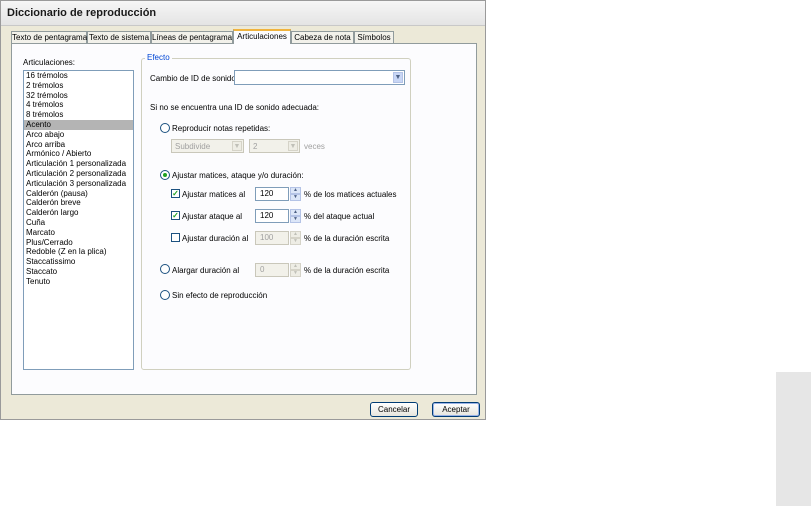  Describe the element at coordinates (214, 194) in the screenshot. I see `adjust-dynamics-label: Ajustar matices al` at that location.